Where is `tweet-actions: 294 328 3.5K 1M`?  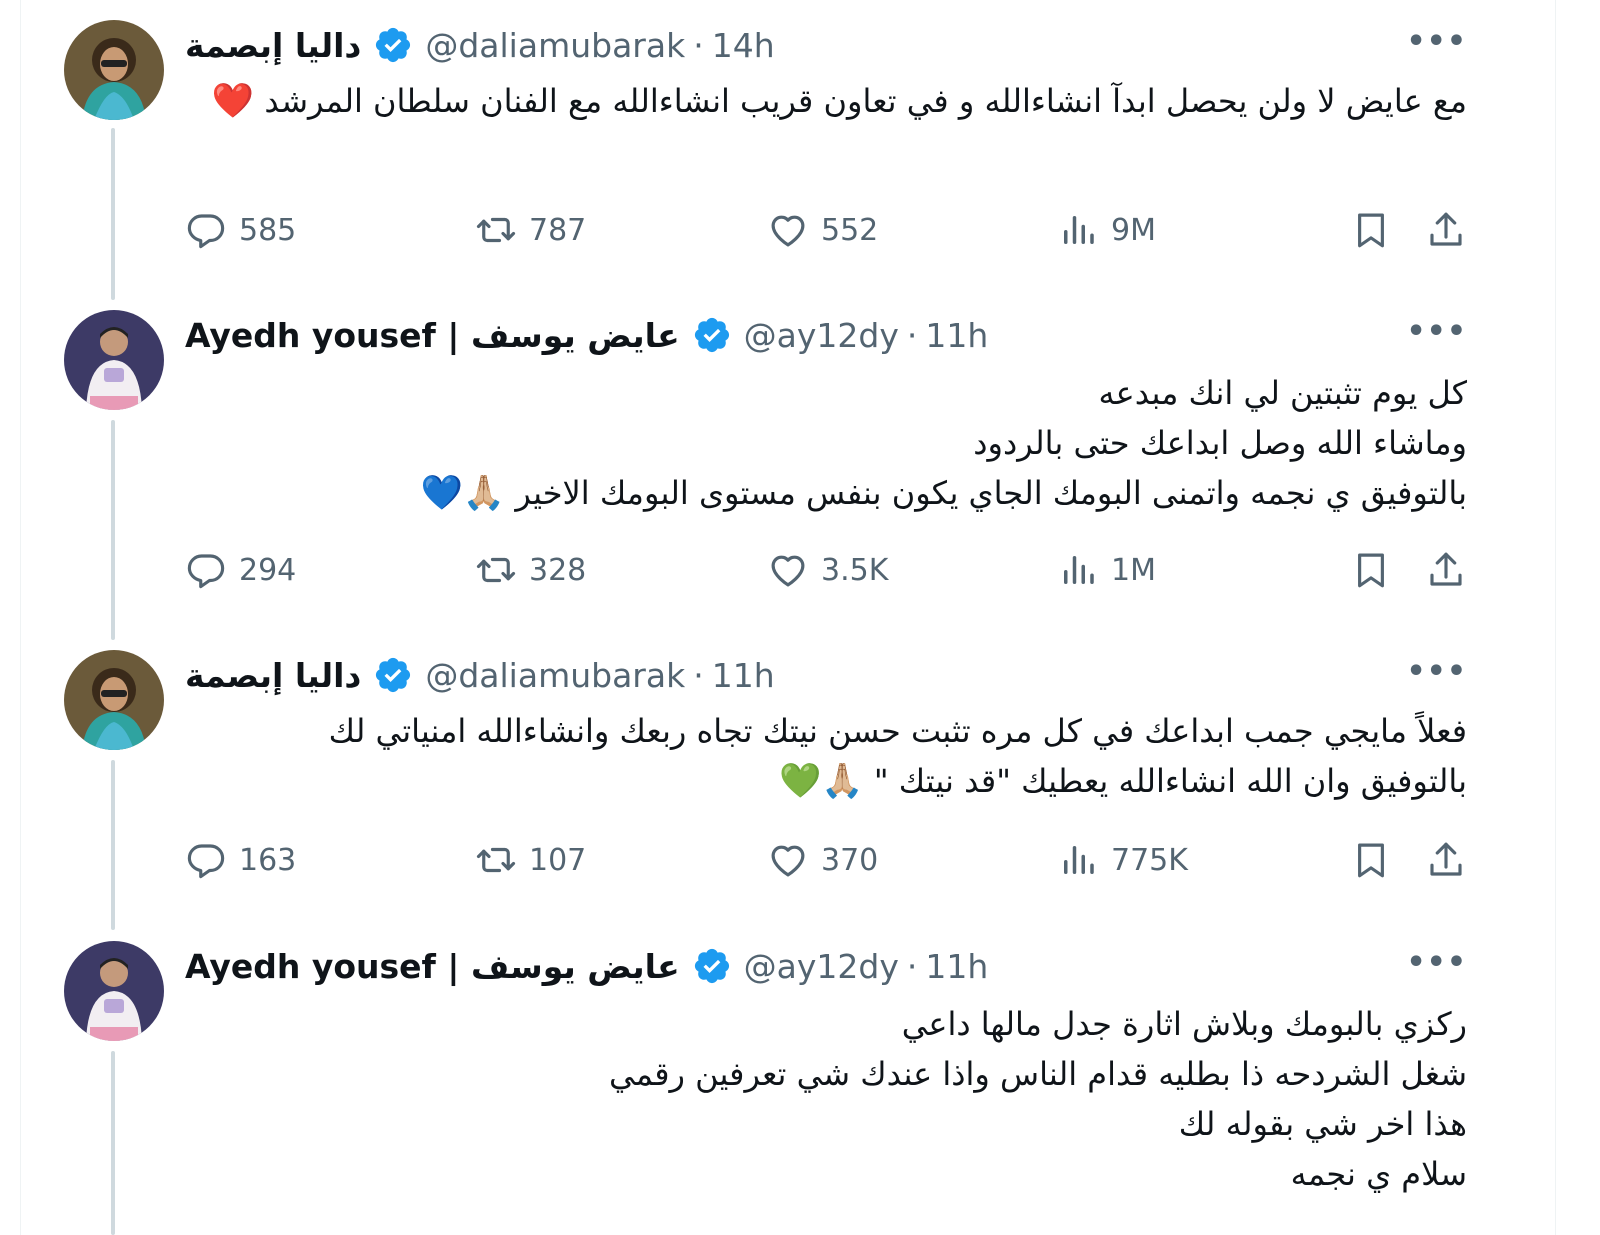 tweet-actions: 294 328 3.5K 1M is located at coordinates (835, 570).